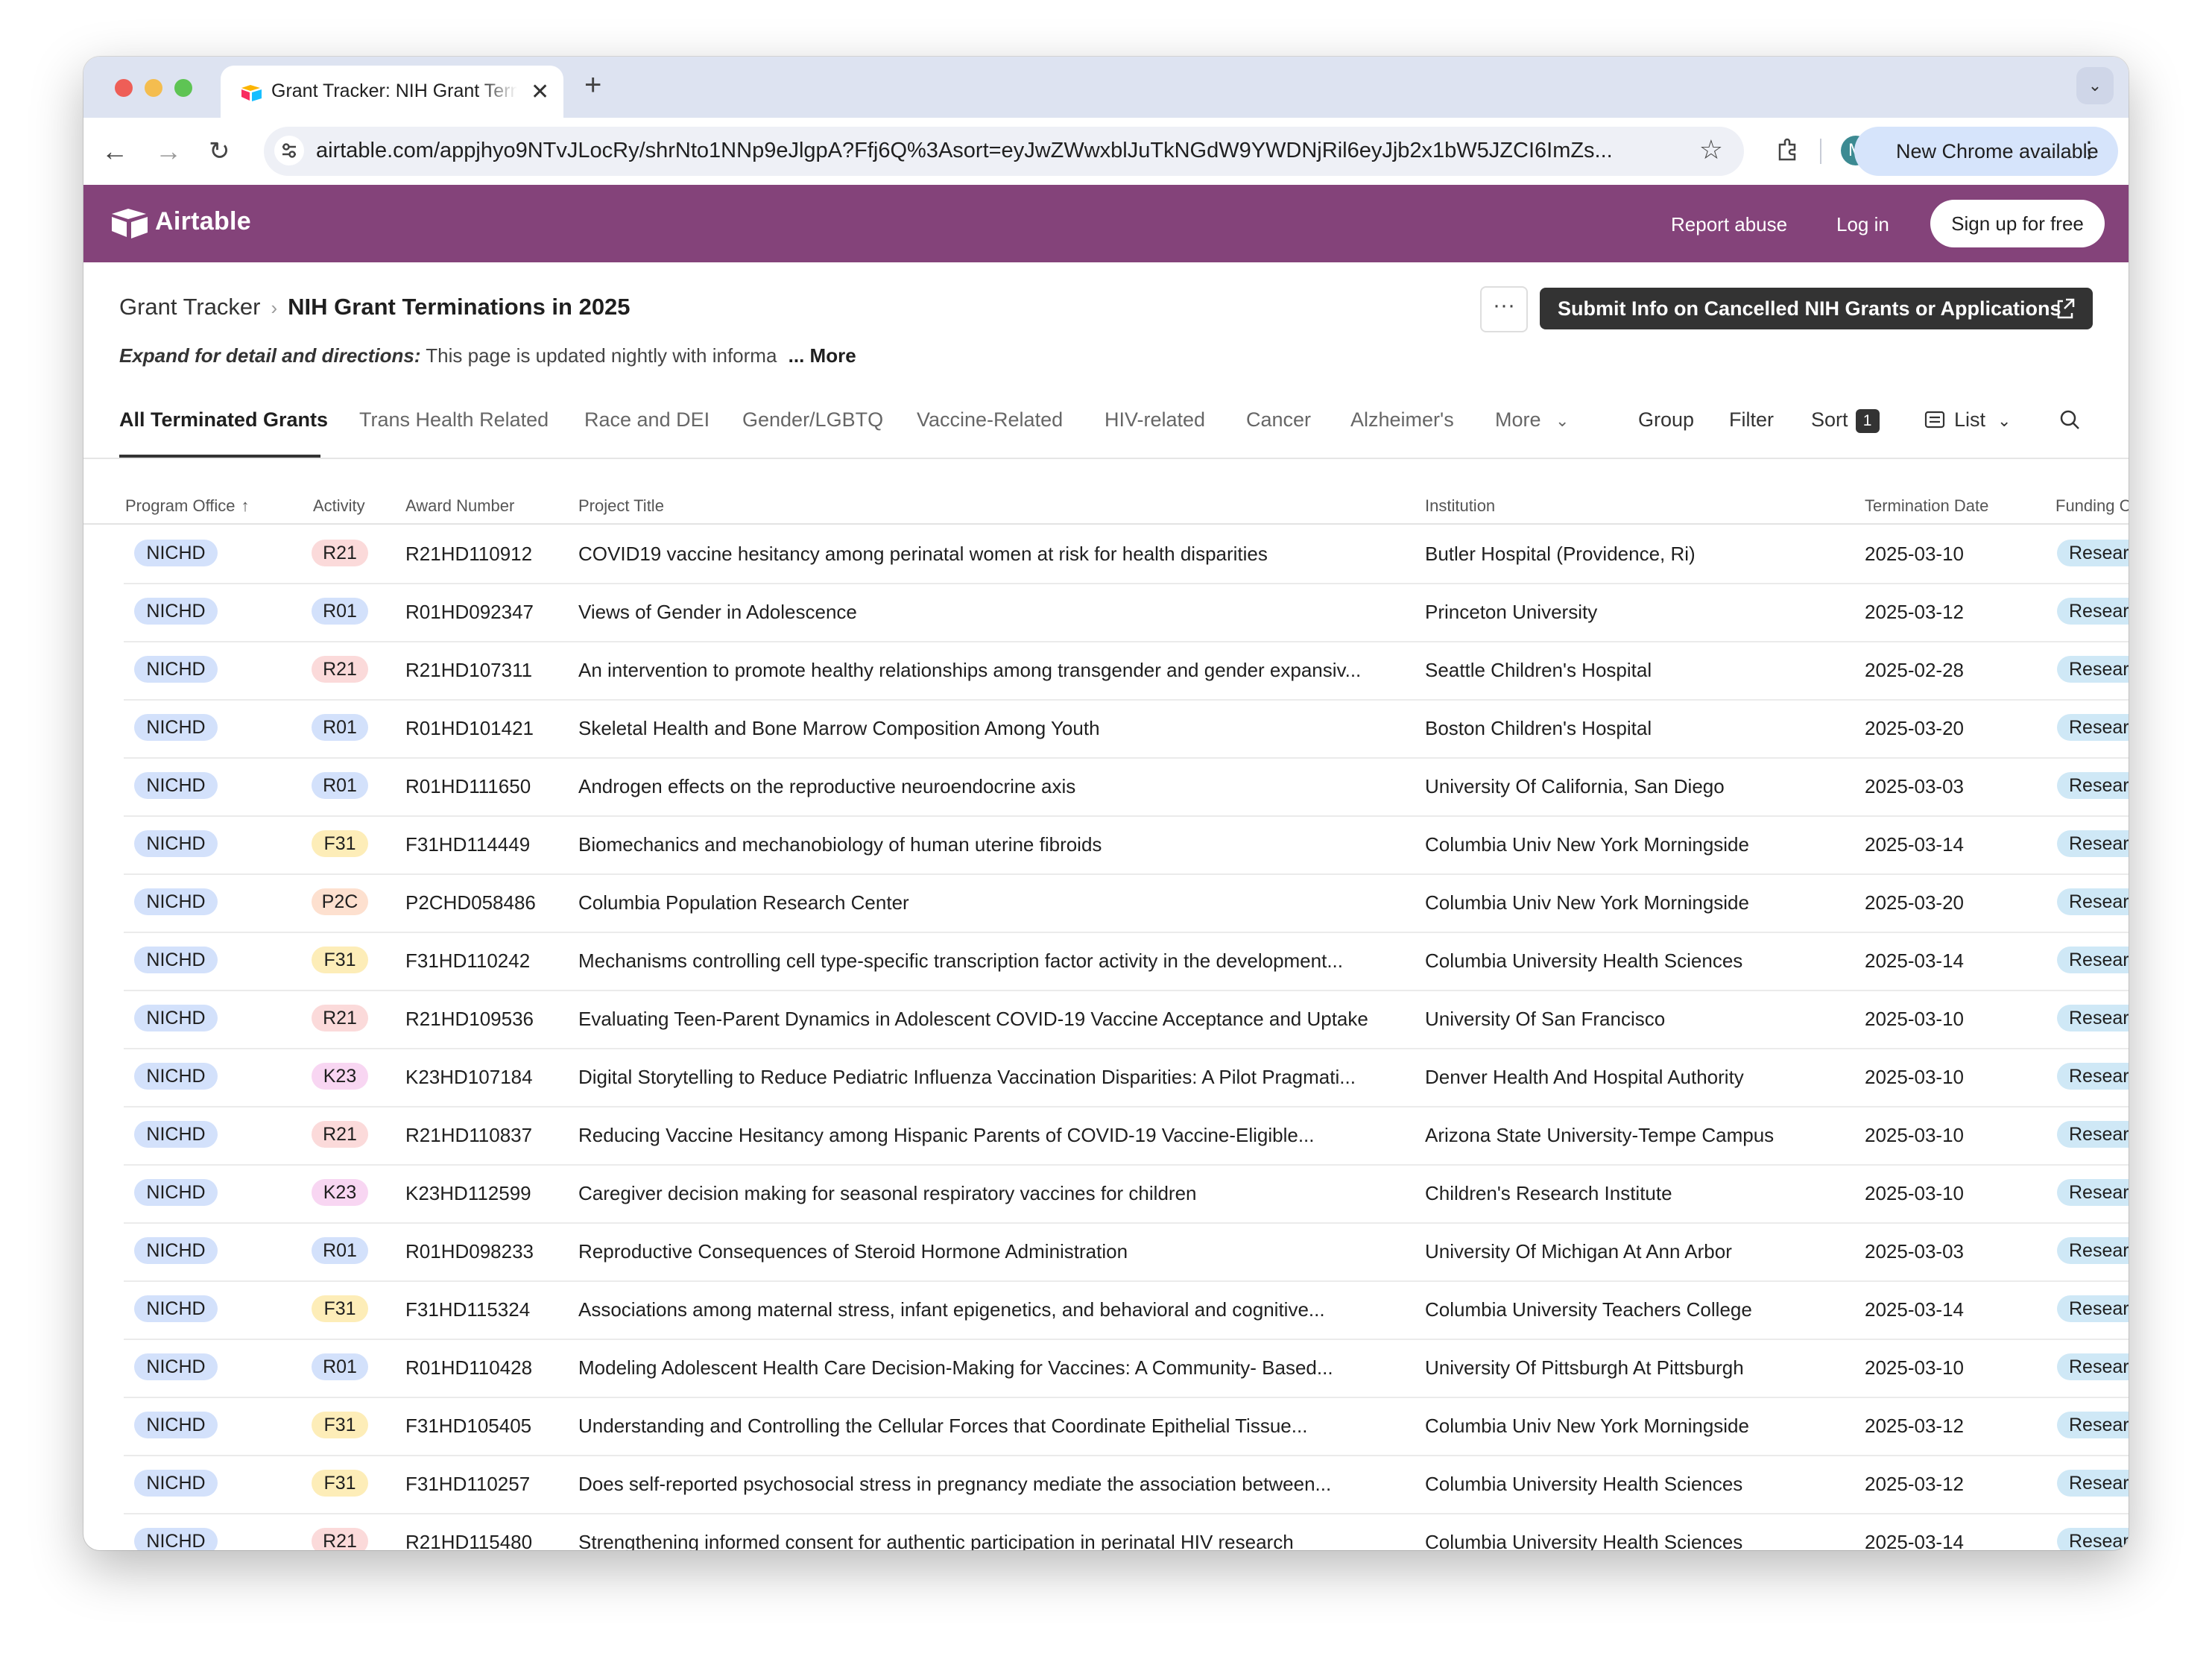  What do you see at coordinates (1845, 420) in the screenshot?
I see `sort-button: Sort 1` at bounding box center [1845, 420].